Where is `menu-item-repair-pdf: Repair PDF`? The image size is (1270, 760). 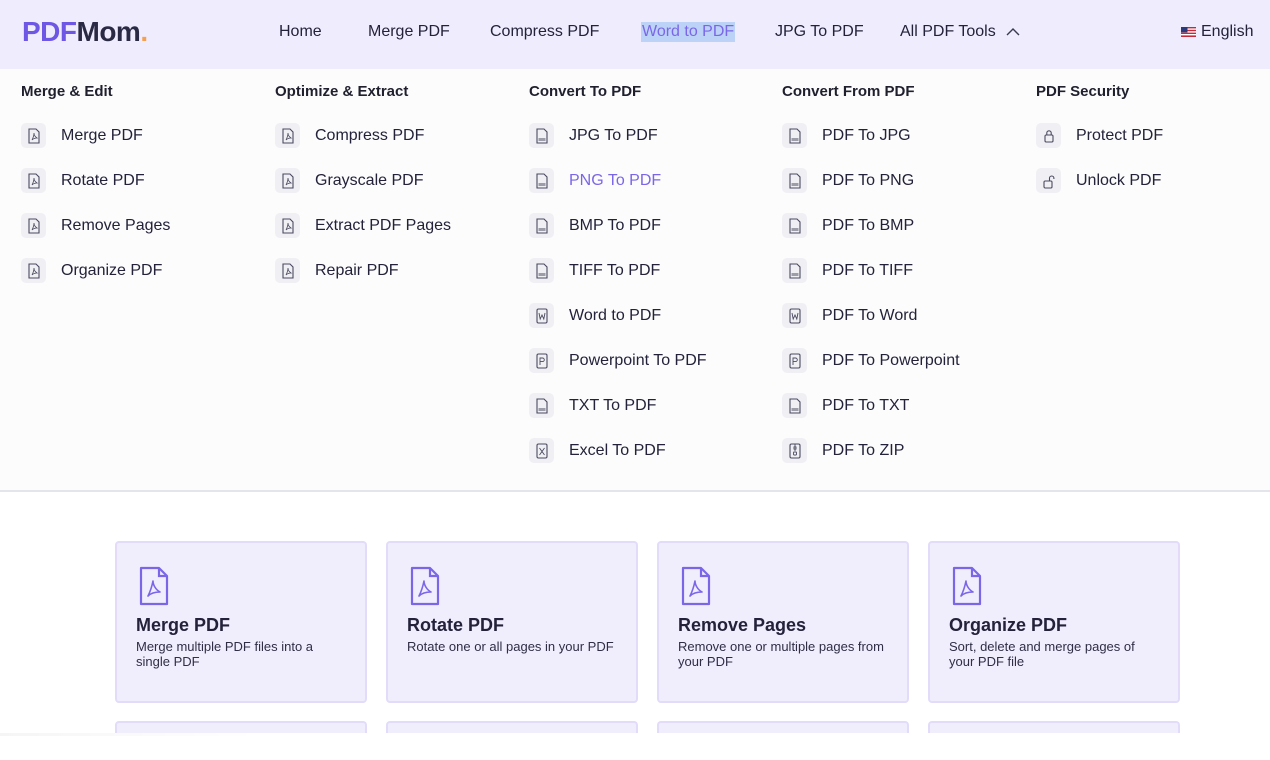
menu-item-repair-pdf: Repair PDF is located at coordinates (363, 270).